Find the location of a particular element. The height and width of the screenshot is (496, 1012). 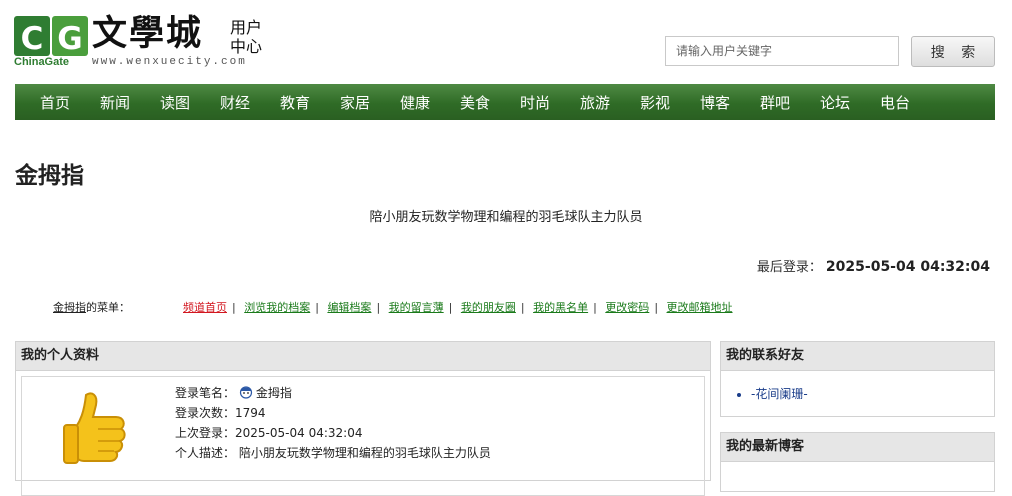

nav-item-blog: 博客 is located at coordinates (715, 102).